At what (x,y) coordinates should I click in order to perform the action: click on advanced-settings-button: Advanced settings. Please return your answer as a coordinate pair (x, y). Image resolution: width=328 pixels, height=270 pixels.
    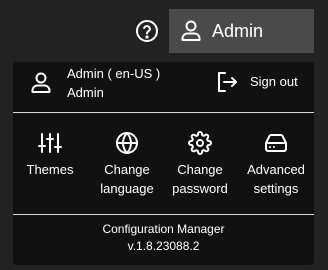
    Looking at the image, I should click on (276, 164).